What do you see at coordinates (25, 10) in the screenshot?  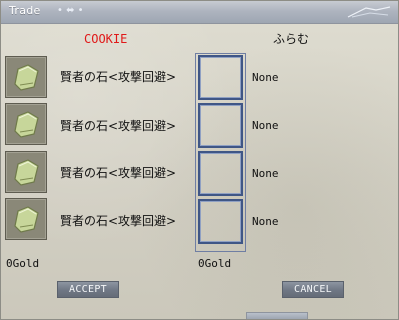 I see `window-title: Trade` at bounding box center [25, 10].